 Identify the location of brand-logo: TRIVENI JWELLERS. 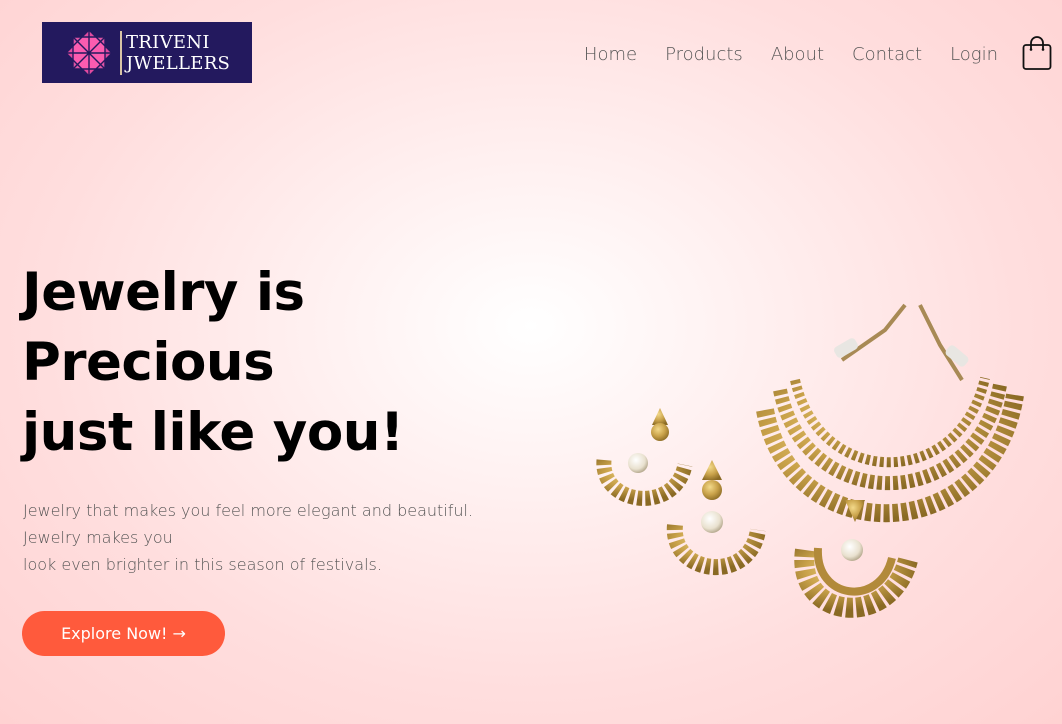
(147, 52).